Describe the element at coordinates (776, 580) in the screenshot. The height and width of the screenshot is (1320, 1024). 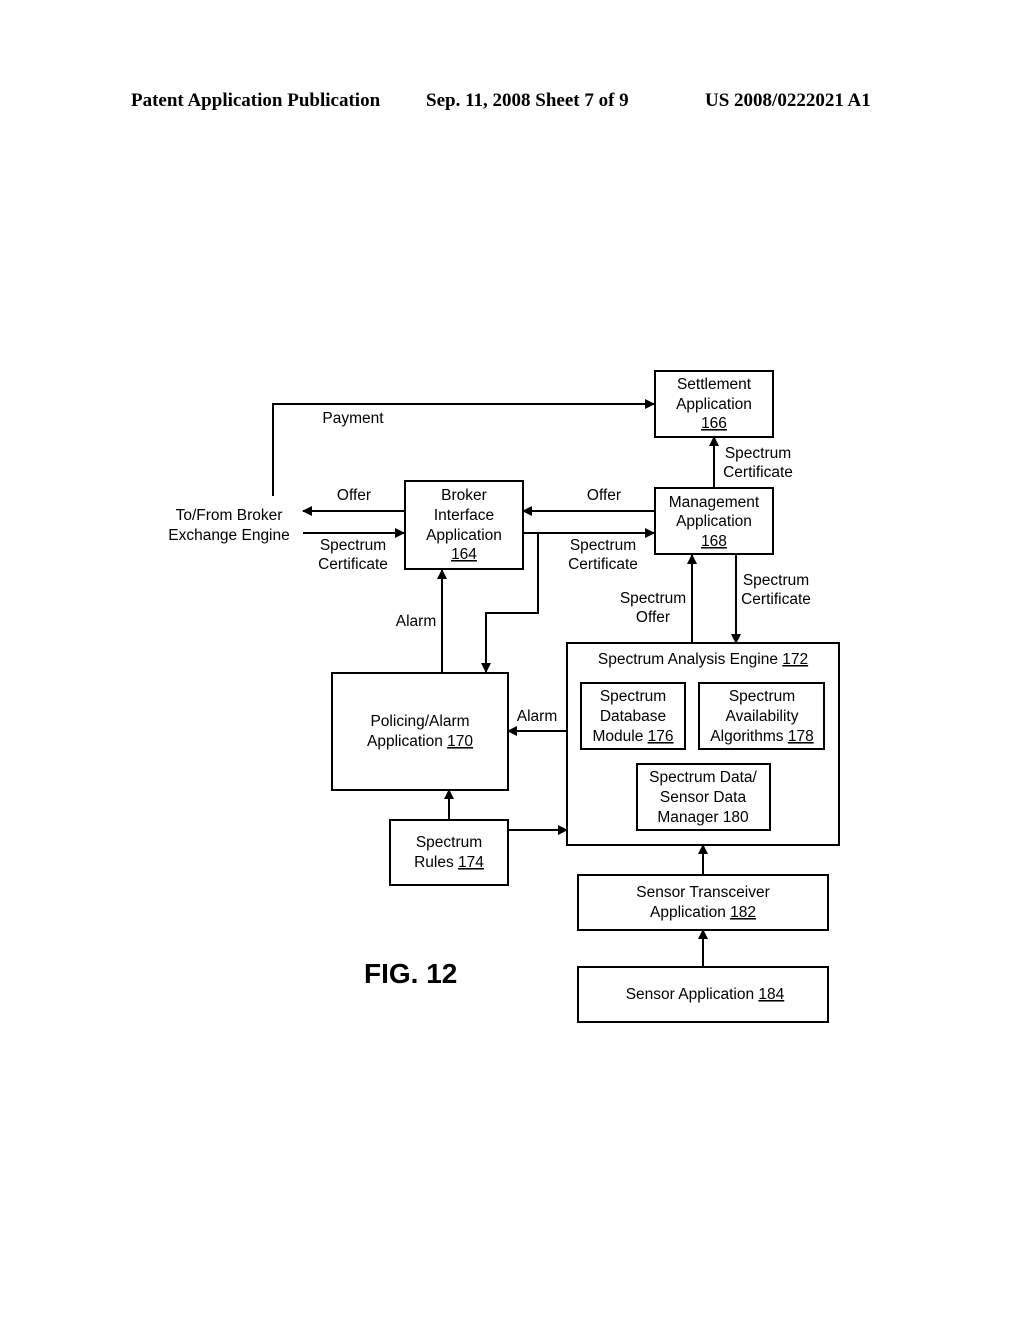
I see `cert-down-label-1: Spectrum` at that location.